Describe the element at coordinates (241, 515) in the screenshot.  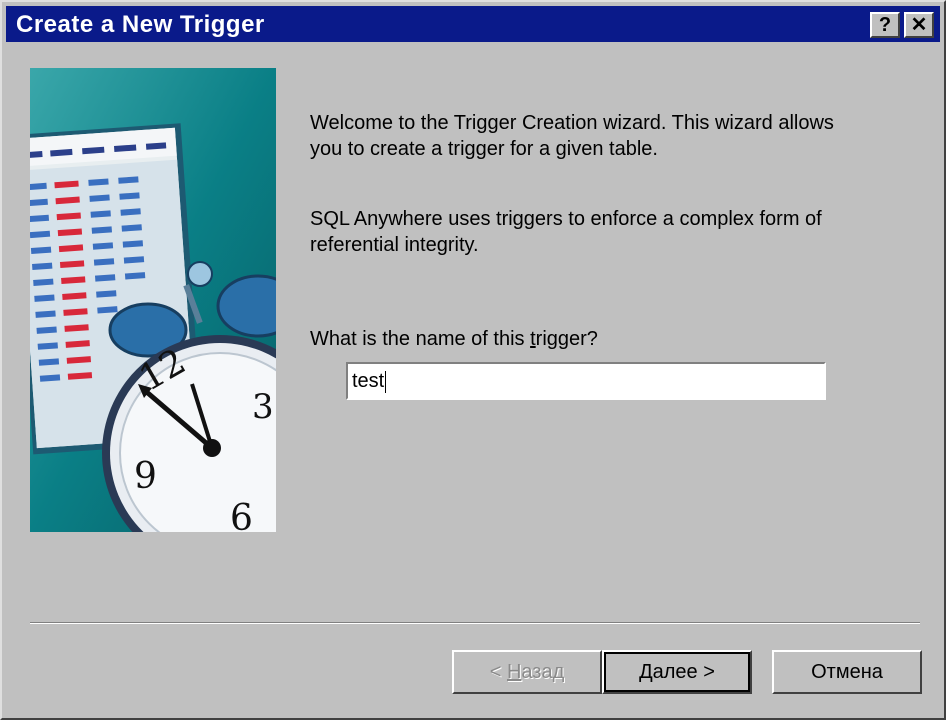
I see `svg-text: 6` at that location.